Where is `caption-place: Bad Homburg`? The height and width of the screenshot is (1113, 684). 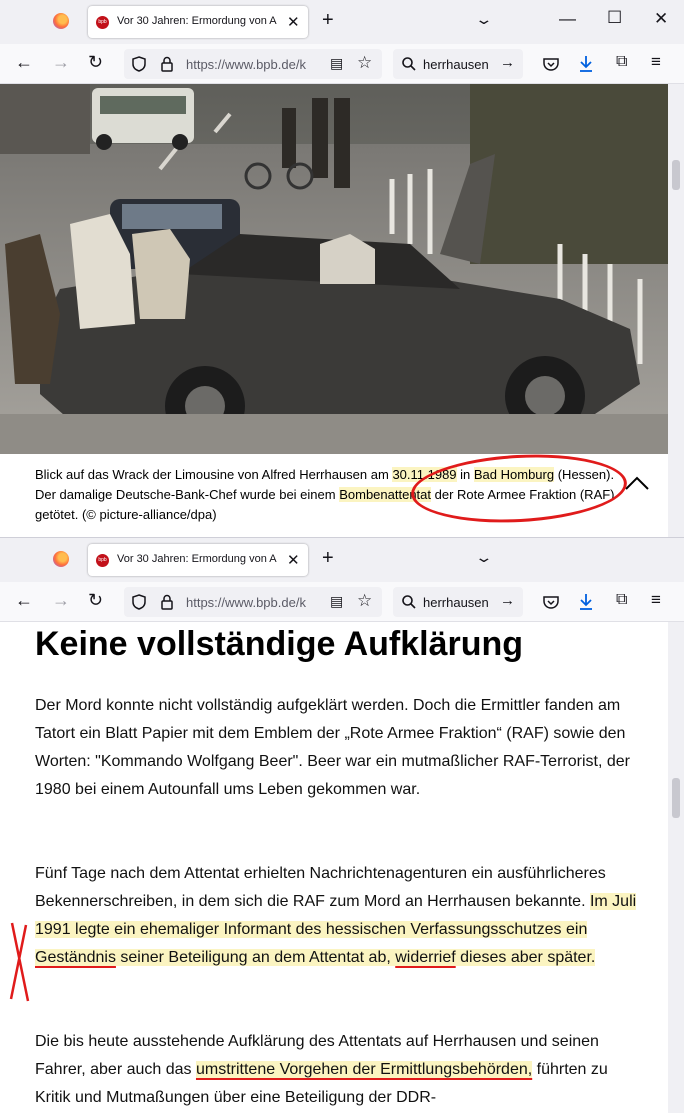
caption-place: Bad Homburg is located at coordinates (514, 474).